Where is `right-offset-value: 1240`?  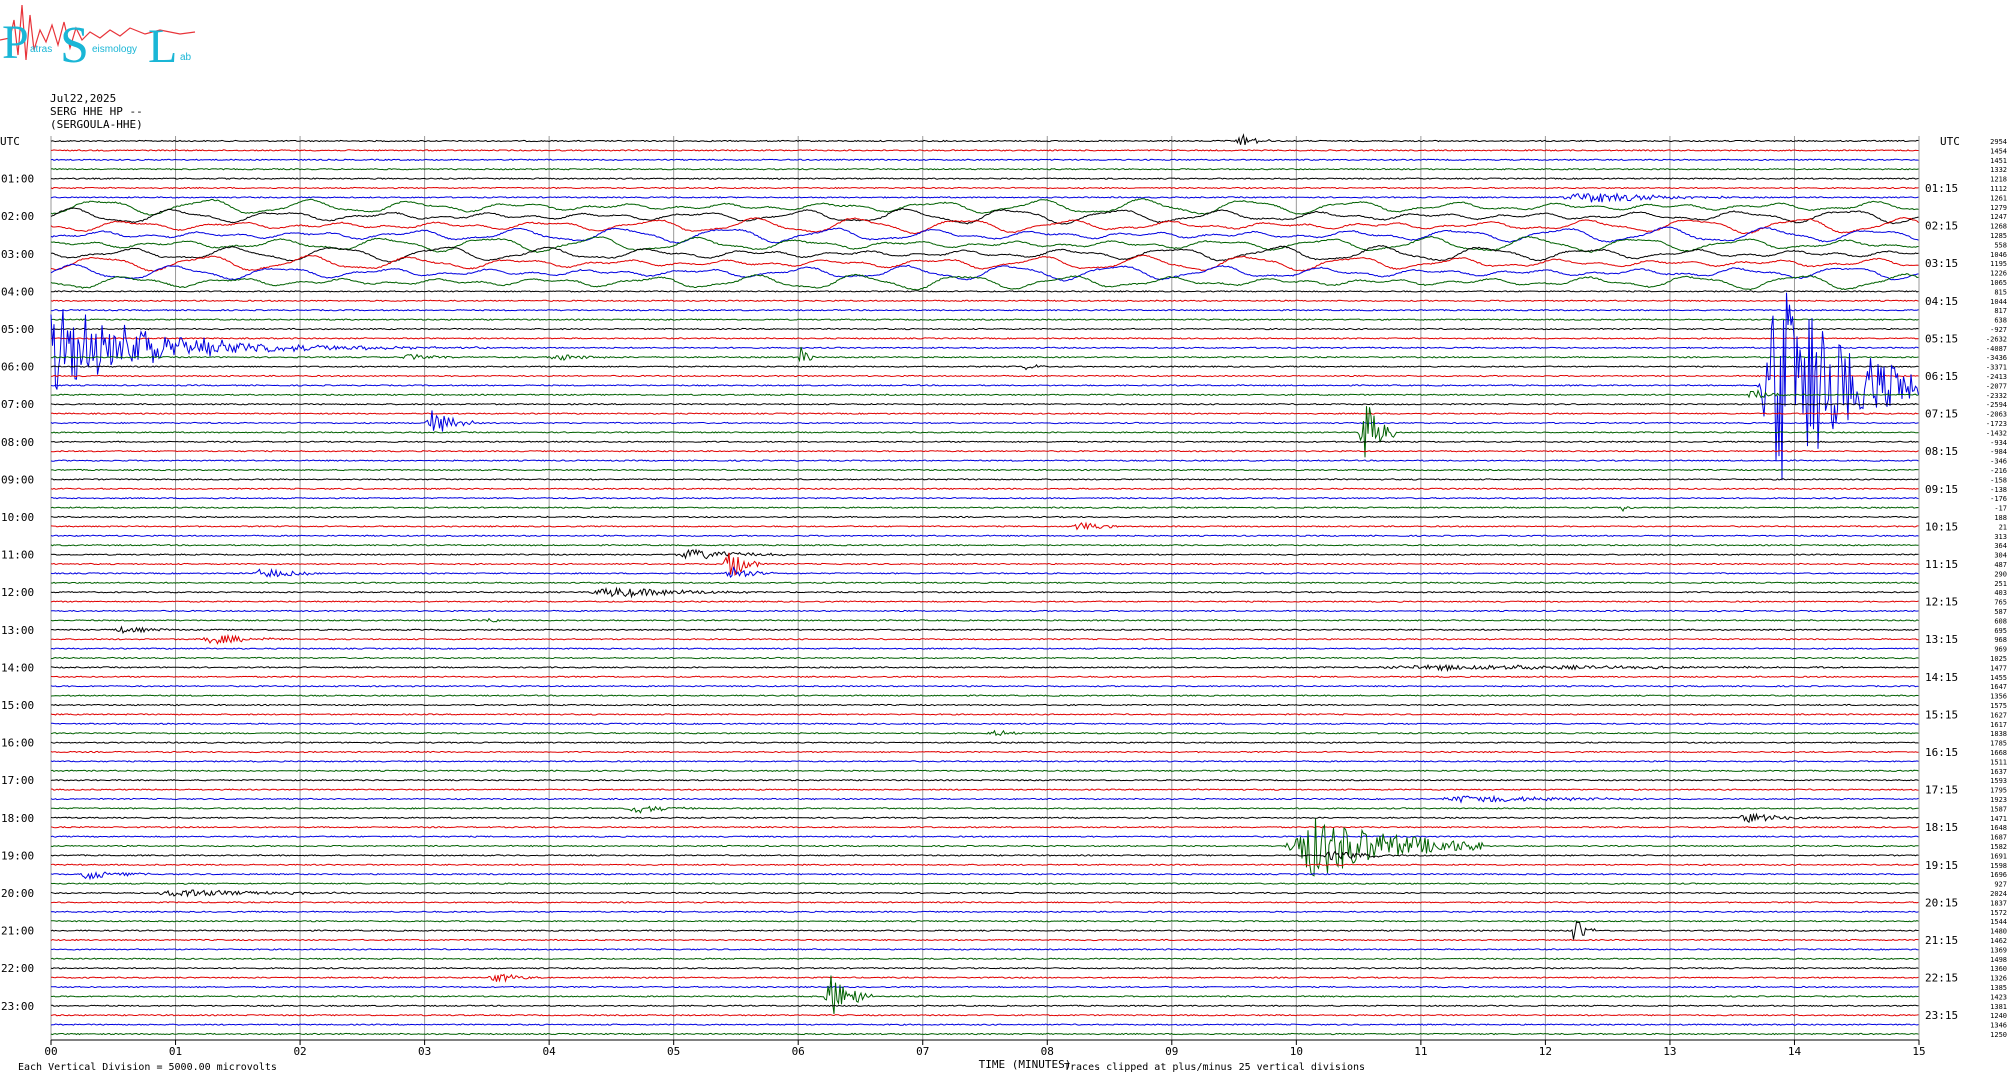
right-offset-value: 1240 is located at coordinates (1998, 1016).